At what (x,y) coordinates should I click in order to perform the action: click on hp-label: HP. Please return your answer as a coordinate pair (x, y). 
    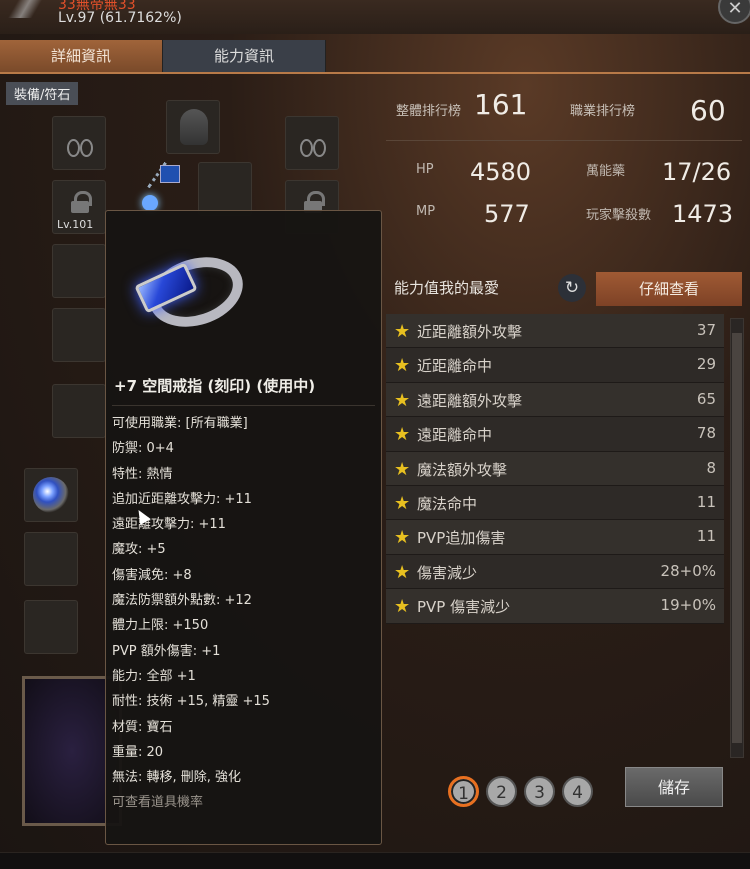
    Looking at the image, I should click on (425, 169).